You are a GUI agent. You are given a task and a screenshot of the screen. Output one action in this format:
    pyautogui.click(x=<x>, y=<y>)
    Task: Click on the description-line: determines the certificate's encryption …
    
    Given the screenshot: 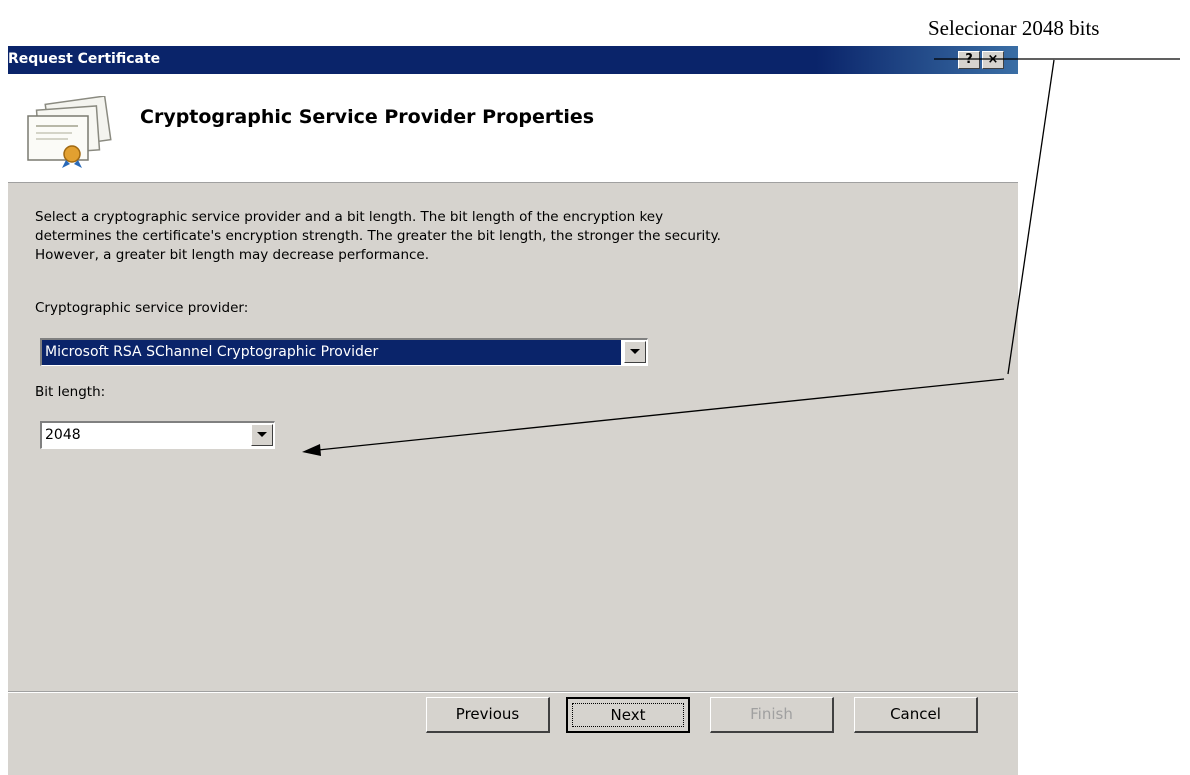 What is the action you would take?
    pyautogui.click(x=378, y=236)
    